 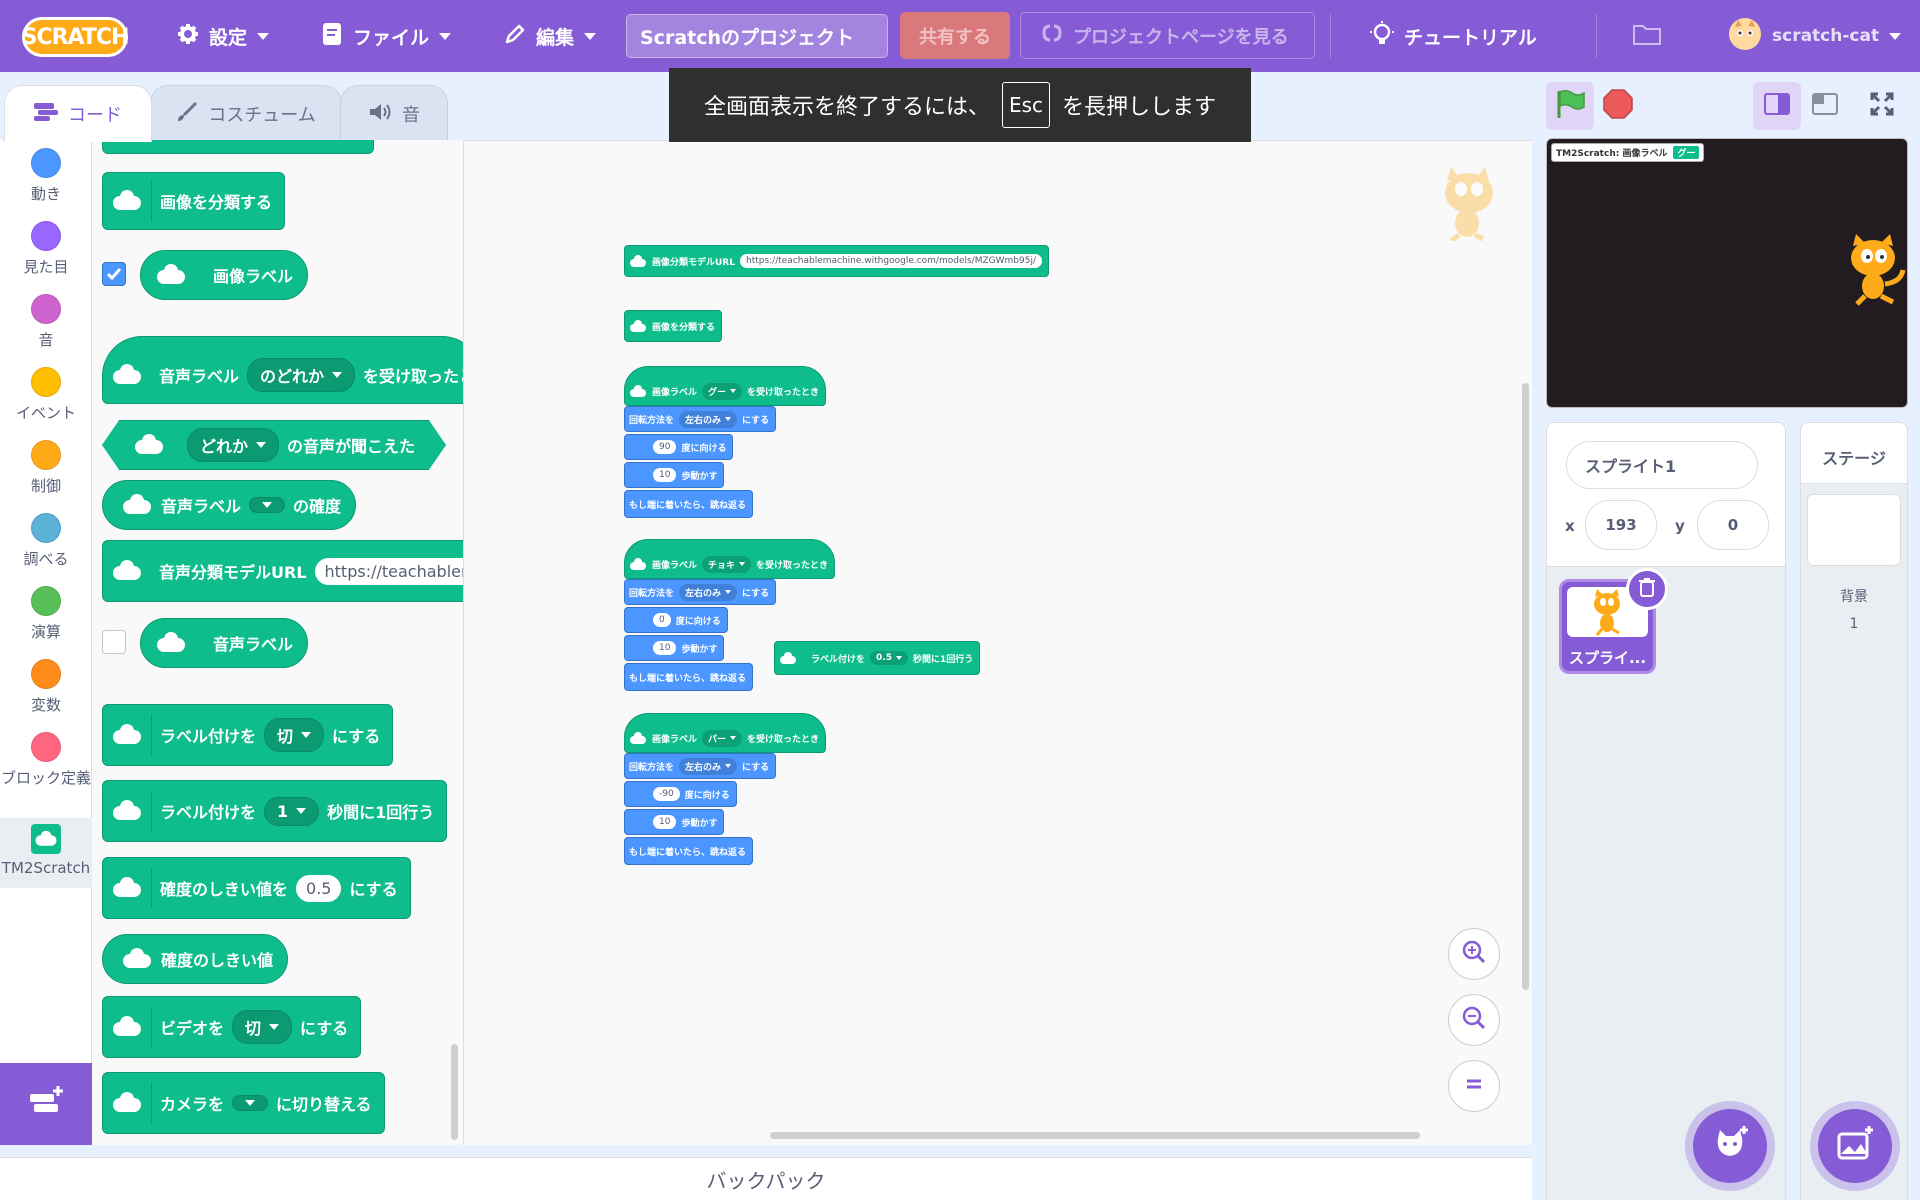 What do you see at coordinates (1874, 272) in the screenshot?
I see `sprite-cat` at bounding box center [1874, 272].